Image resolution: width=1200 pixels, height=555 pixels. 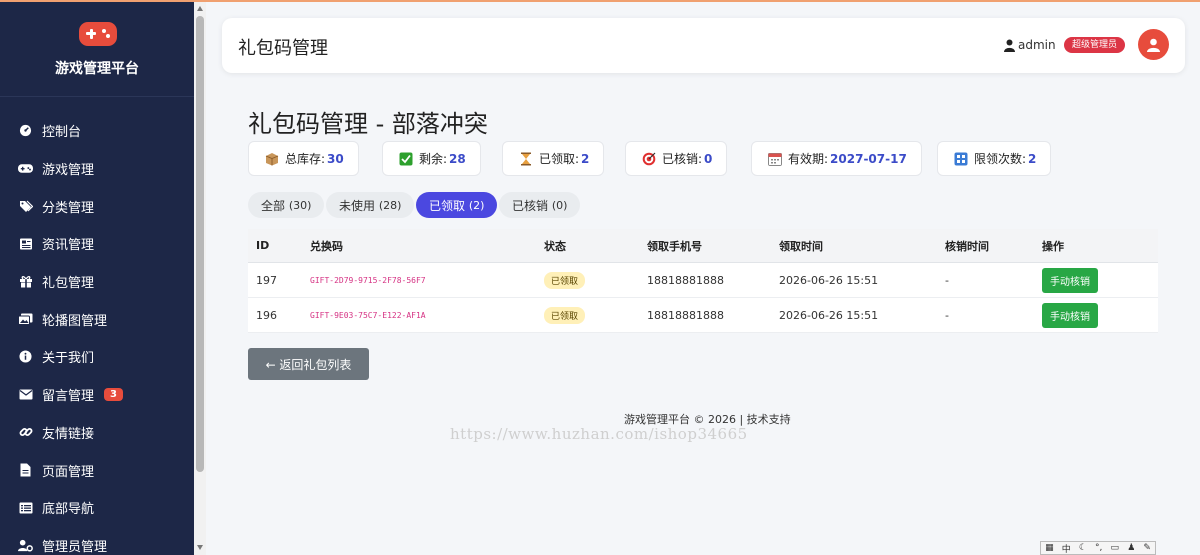 I want to click on check-box-icon, so click(x=406, y=158).